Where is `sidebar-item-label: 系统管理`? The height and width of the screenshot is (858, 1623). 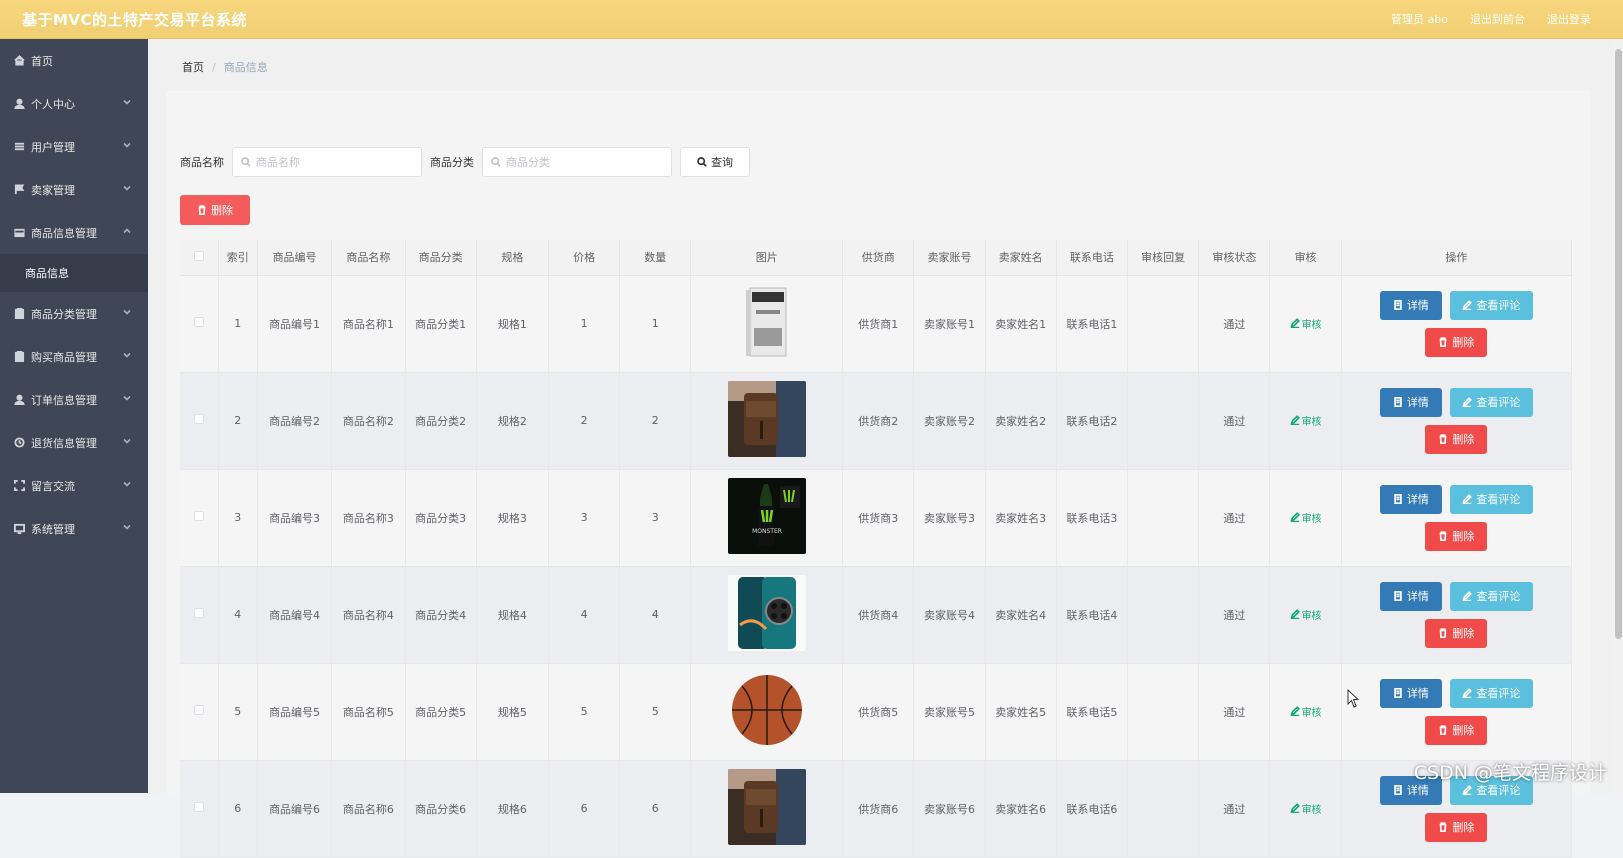 sidebar-item-label: 系统管理 is located at coordinates (53, 529).